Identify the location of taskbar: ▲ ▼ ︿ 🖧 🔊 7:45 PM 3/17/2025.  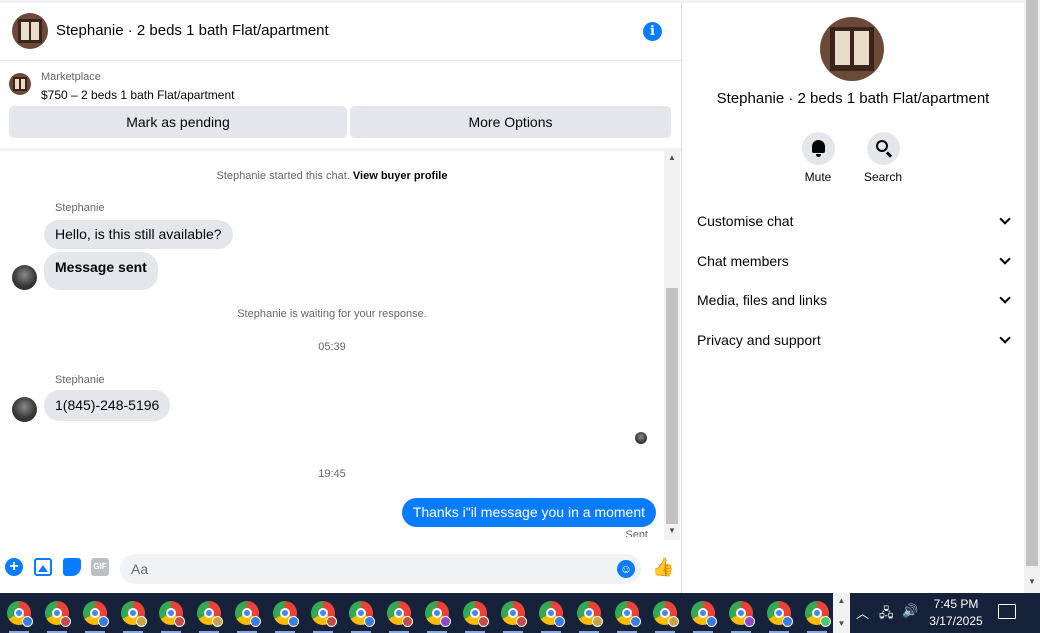
(520, 613).